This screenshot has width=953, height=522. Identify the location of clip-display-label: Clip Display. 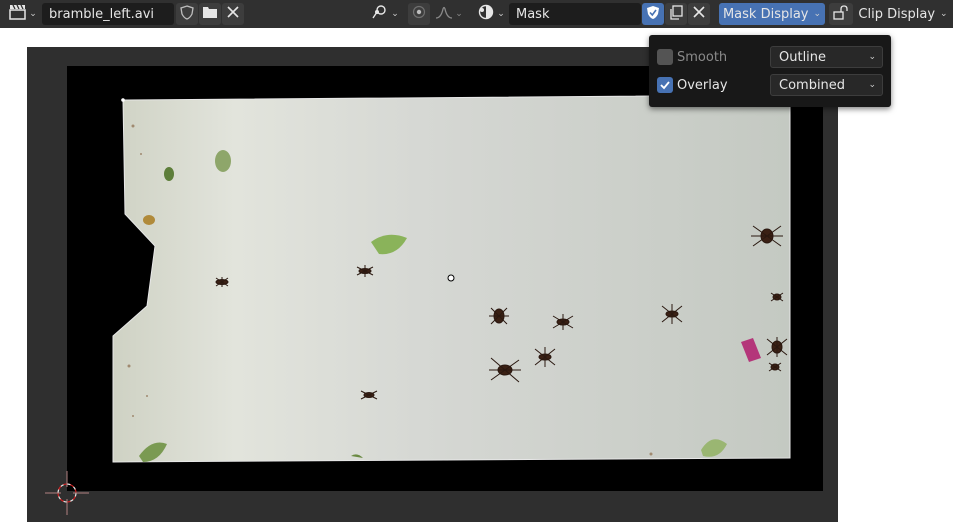
(897, 14).